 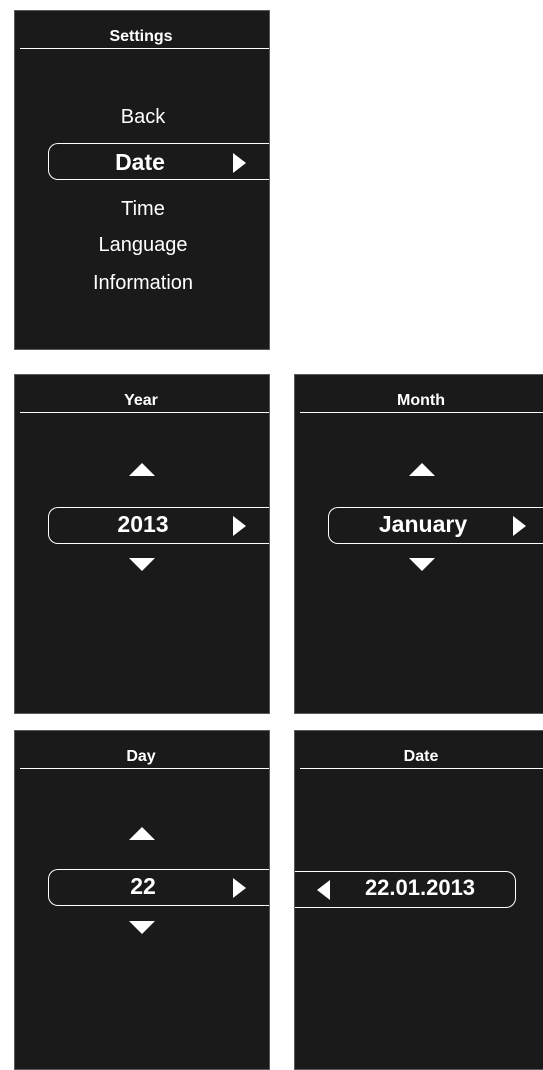 I want to click on menu-item-back: Back, so click(x=142, y=117).